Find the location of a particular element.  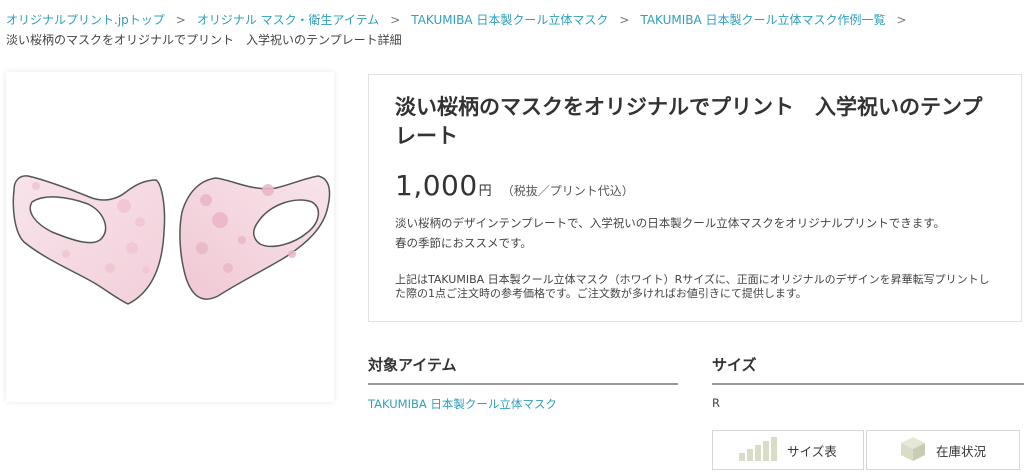

breadcrumb-link-mask-category: オリジナル マスク・衛生アイテム is located at coordinates (288, 20).